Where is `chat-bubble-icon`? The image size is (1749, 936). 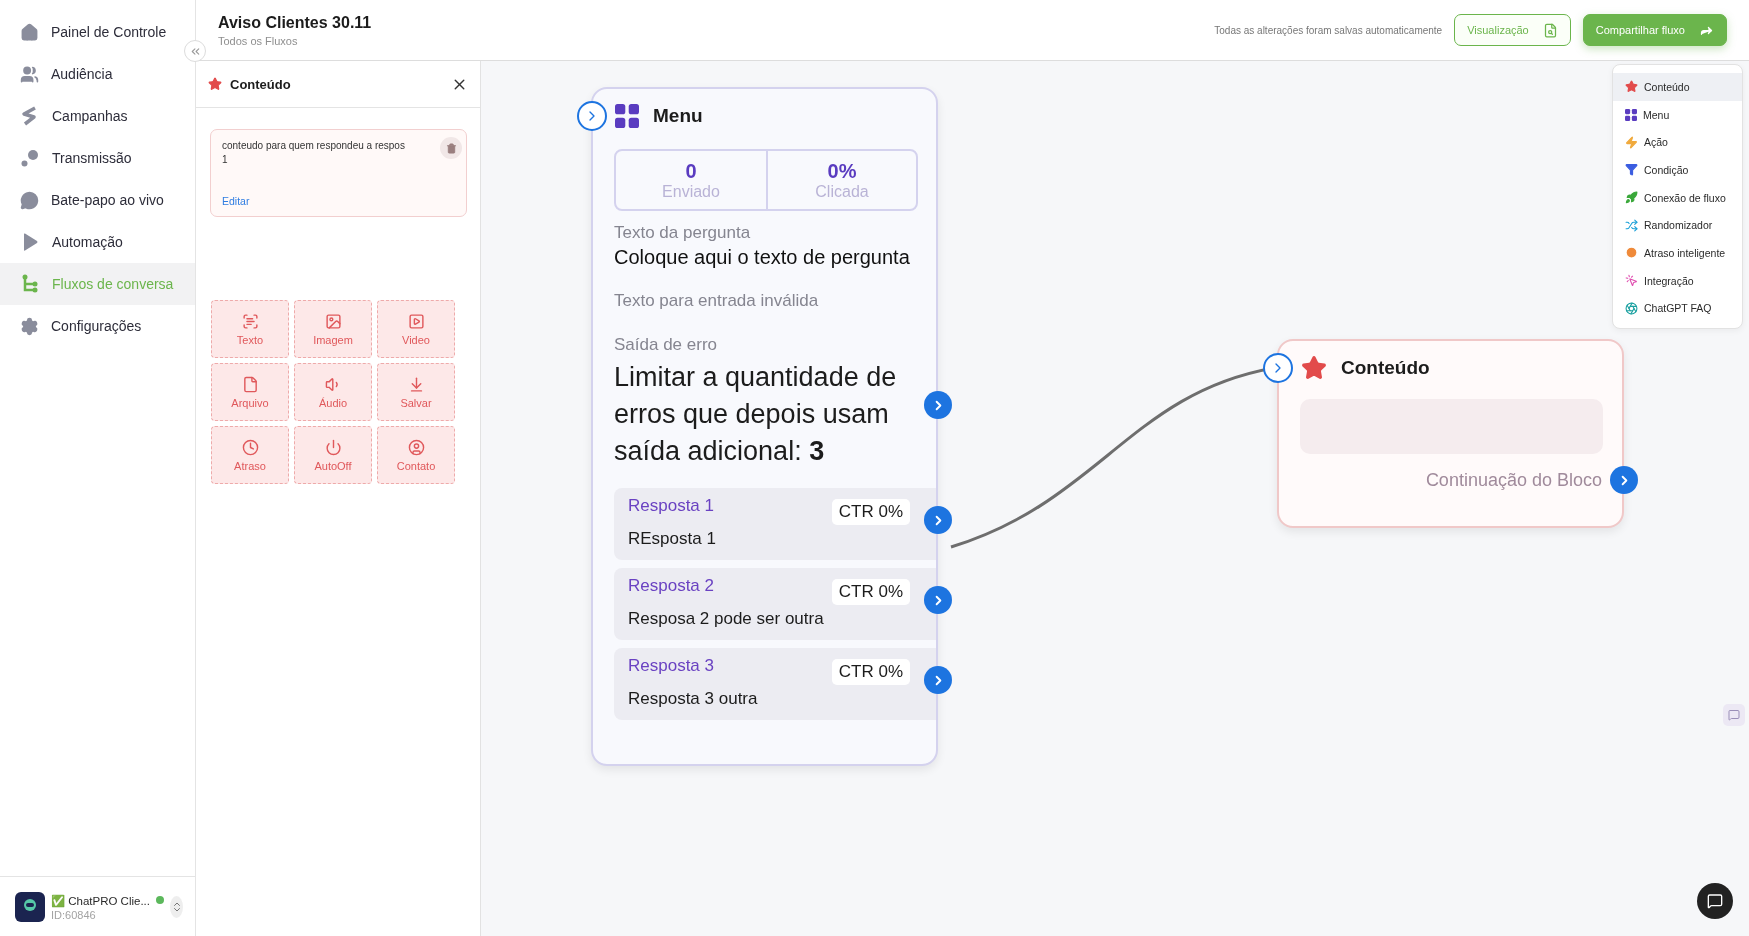 chat-bubble-icon is located at coordinates (29, 200).